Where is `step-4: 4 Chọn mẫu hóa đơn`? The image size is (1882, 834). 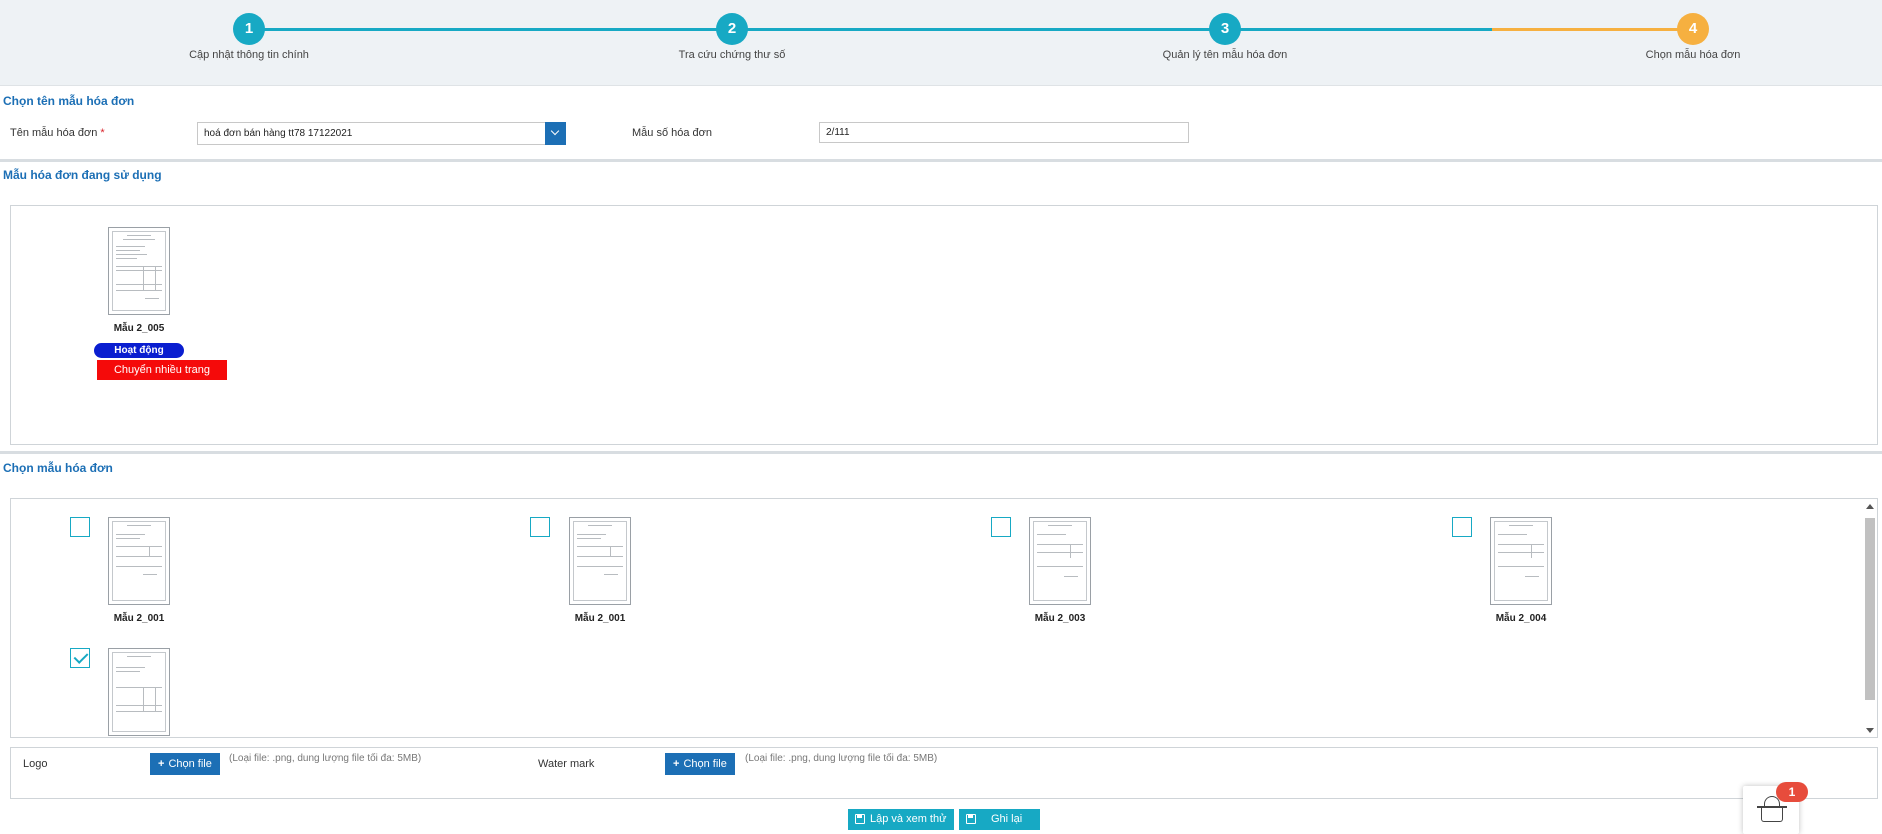
step-4: 4 Chọn mẫu hóa đơn is located at coordinates (1693, 37).